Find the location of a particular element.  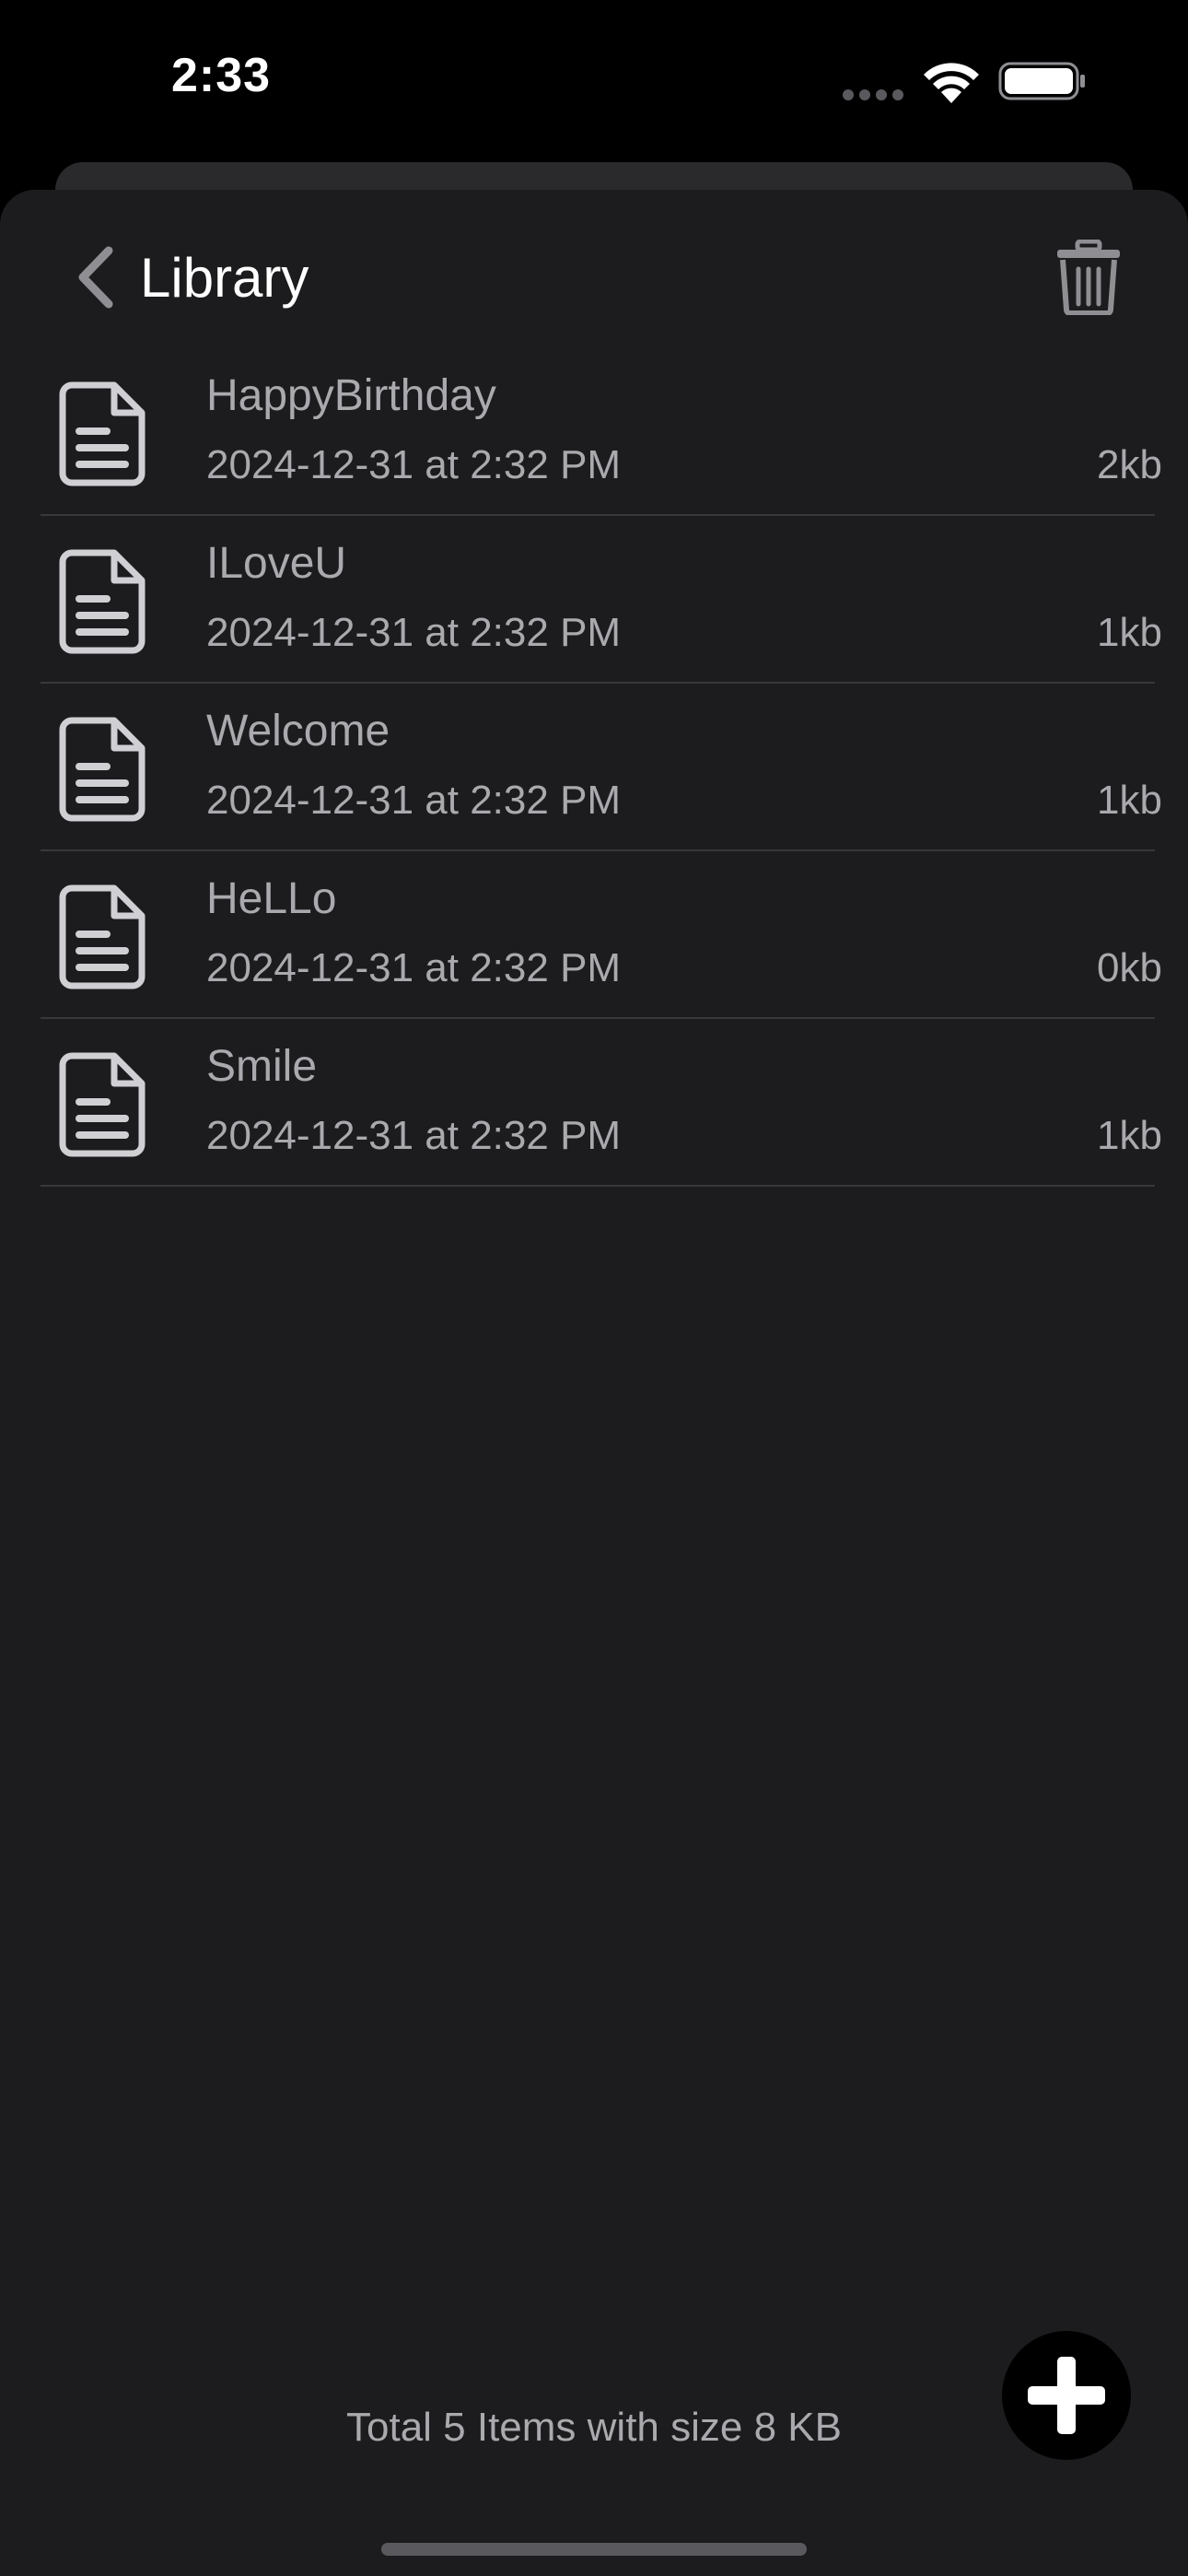

file-row: Smile 2024-12-31 at 2:32 PM 1kb is located at coordinates (601, 1103).